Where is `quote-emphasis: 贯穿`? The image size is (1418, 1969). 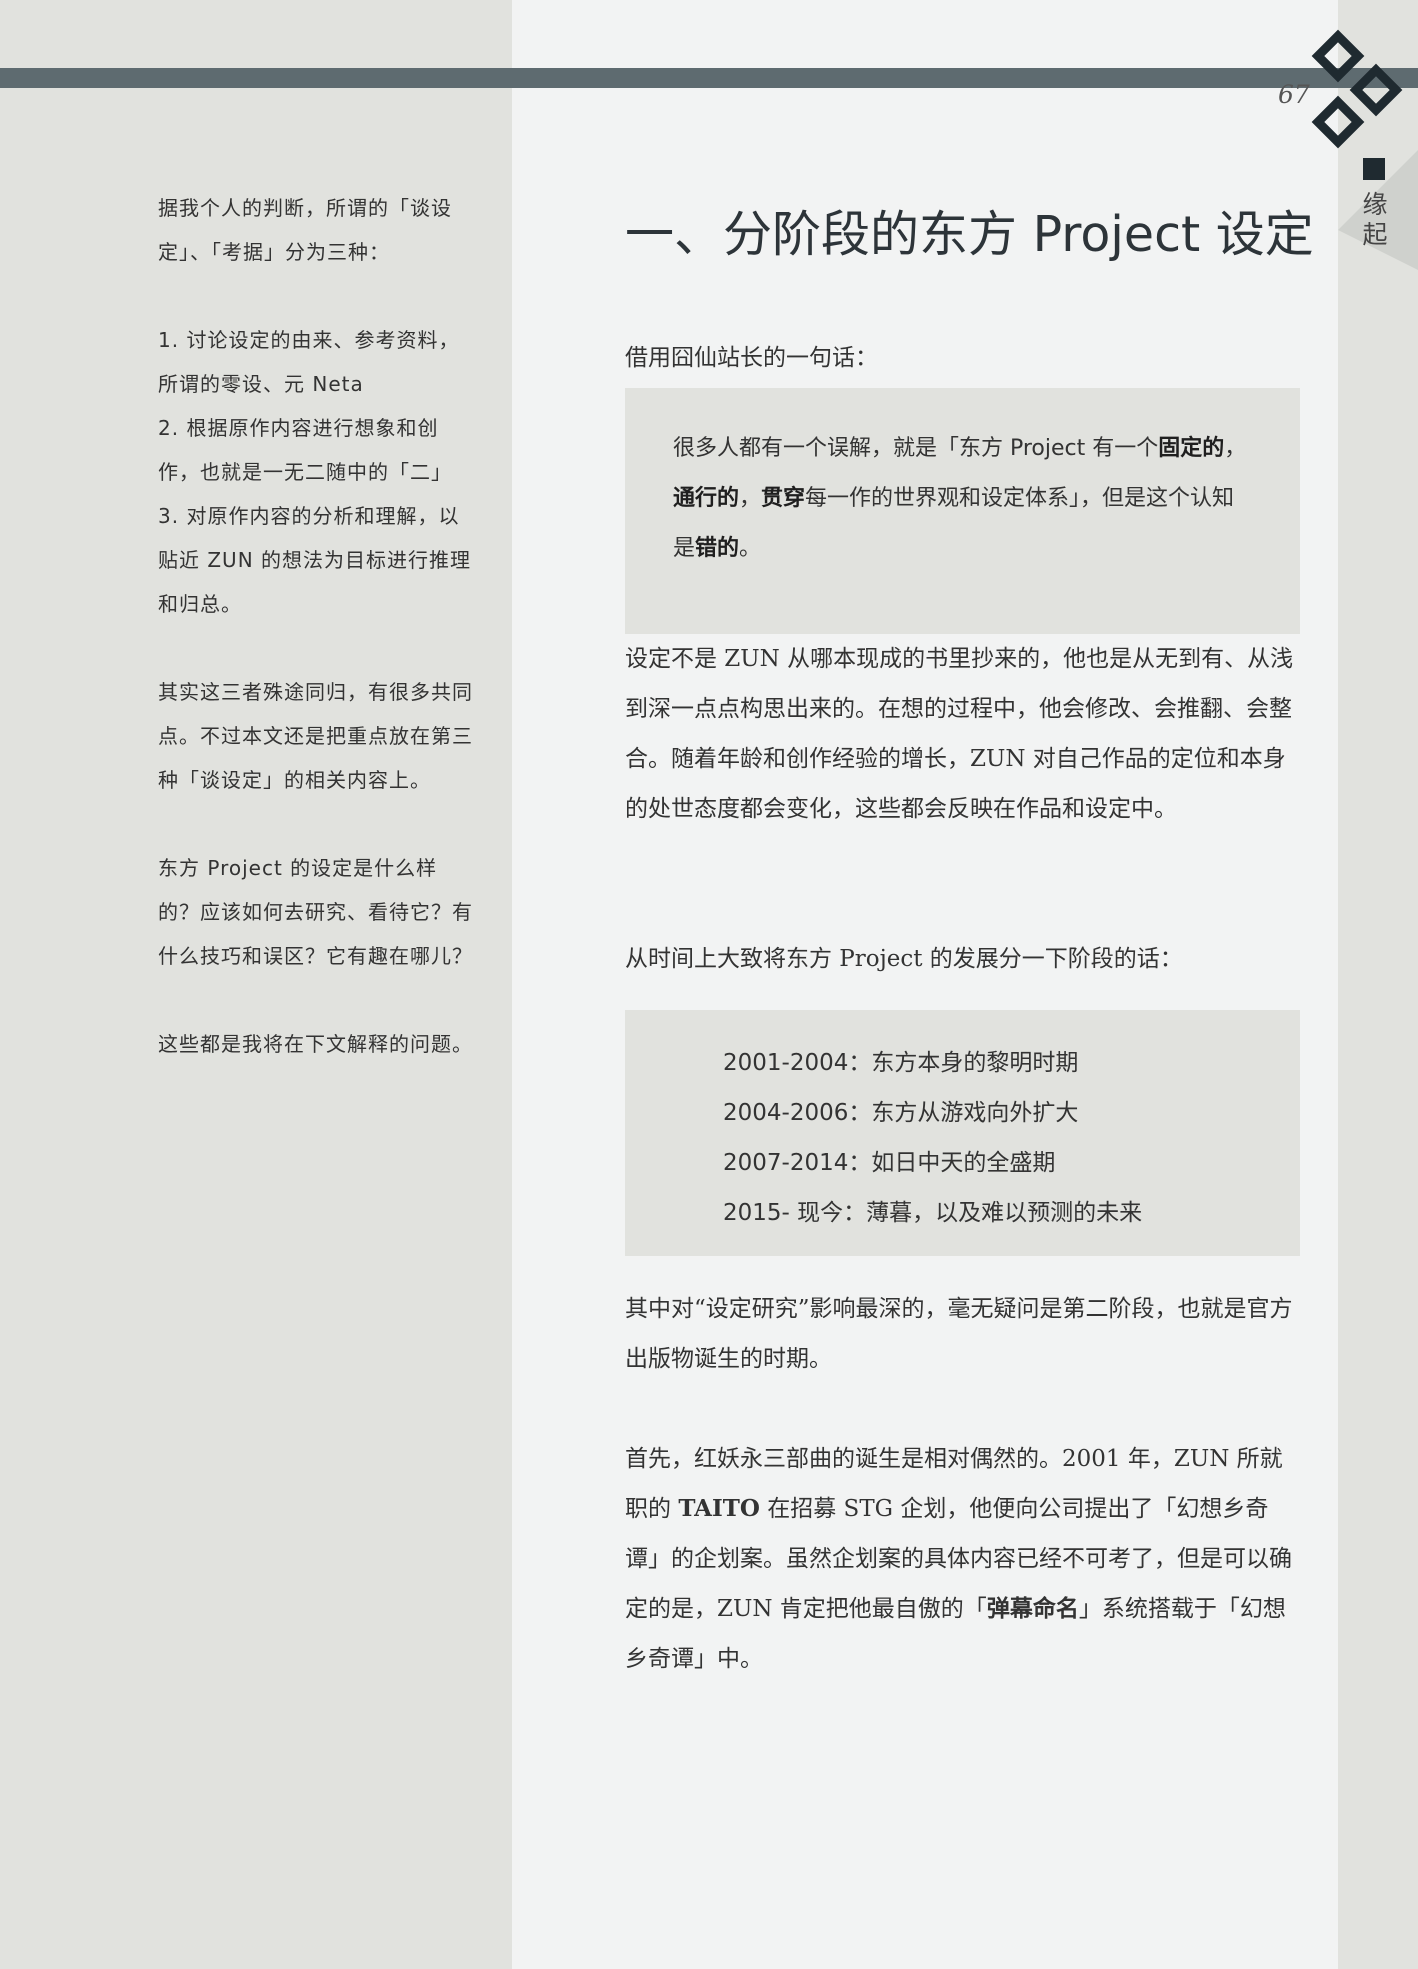 quote-emphasis: 贯穿 is located at coordinates (783, 498).